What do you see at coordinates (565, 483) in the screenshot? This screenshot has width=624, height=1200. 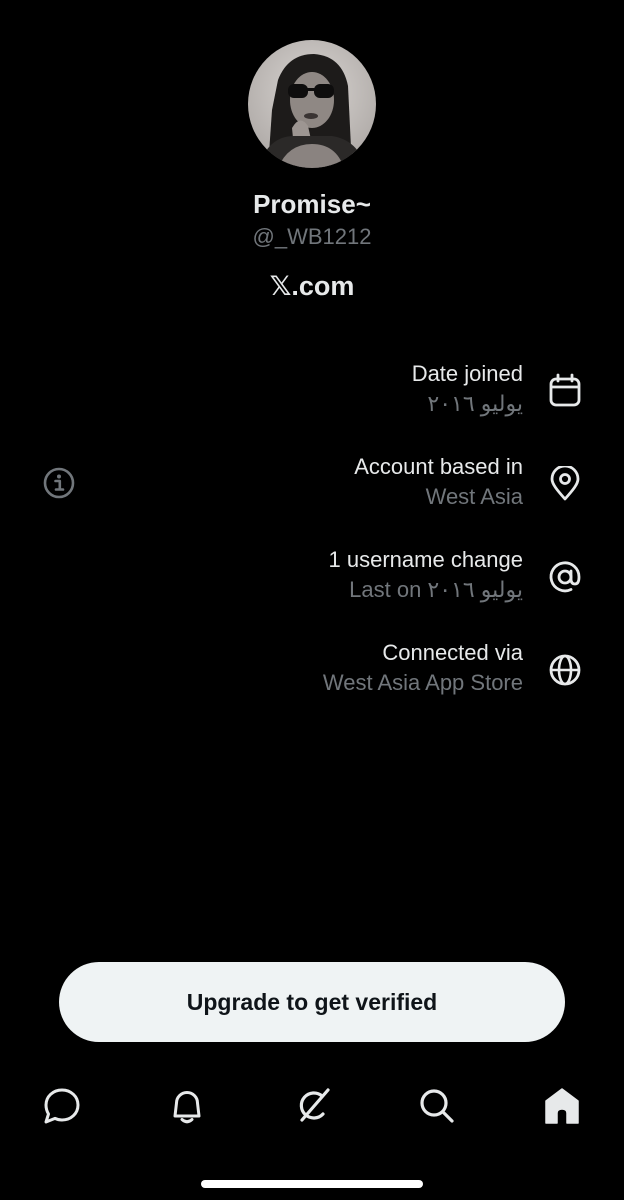 I see `location-pin-icon` at bounding box center [565, 483].